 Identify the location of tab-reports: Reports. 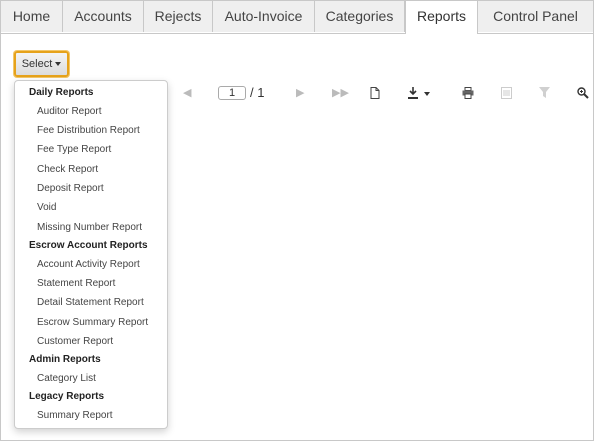
(441, 17).